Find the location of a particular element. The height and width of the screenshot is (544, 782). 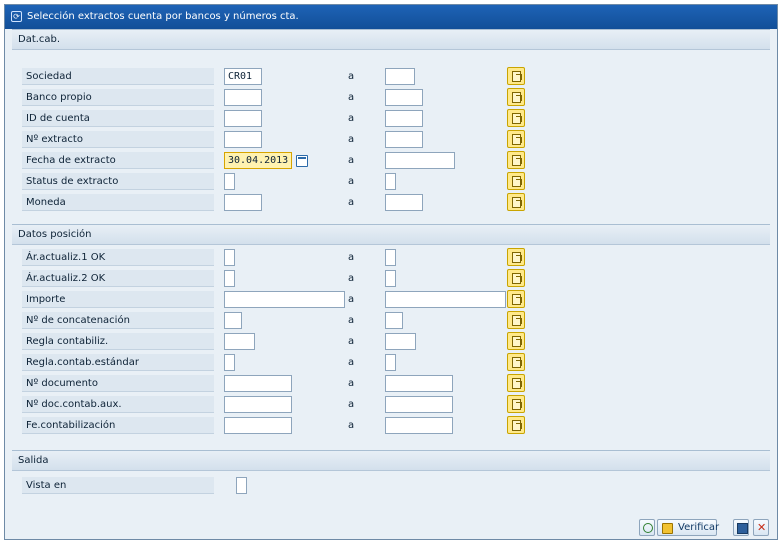

footer-toolbar: Verificar is located at coordinates (707, 527).